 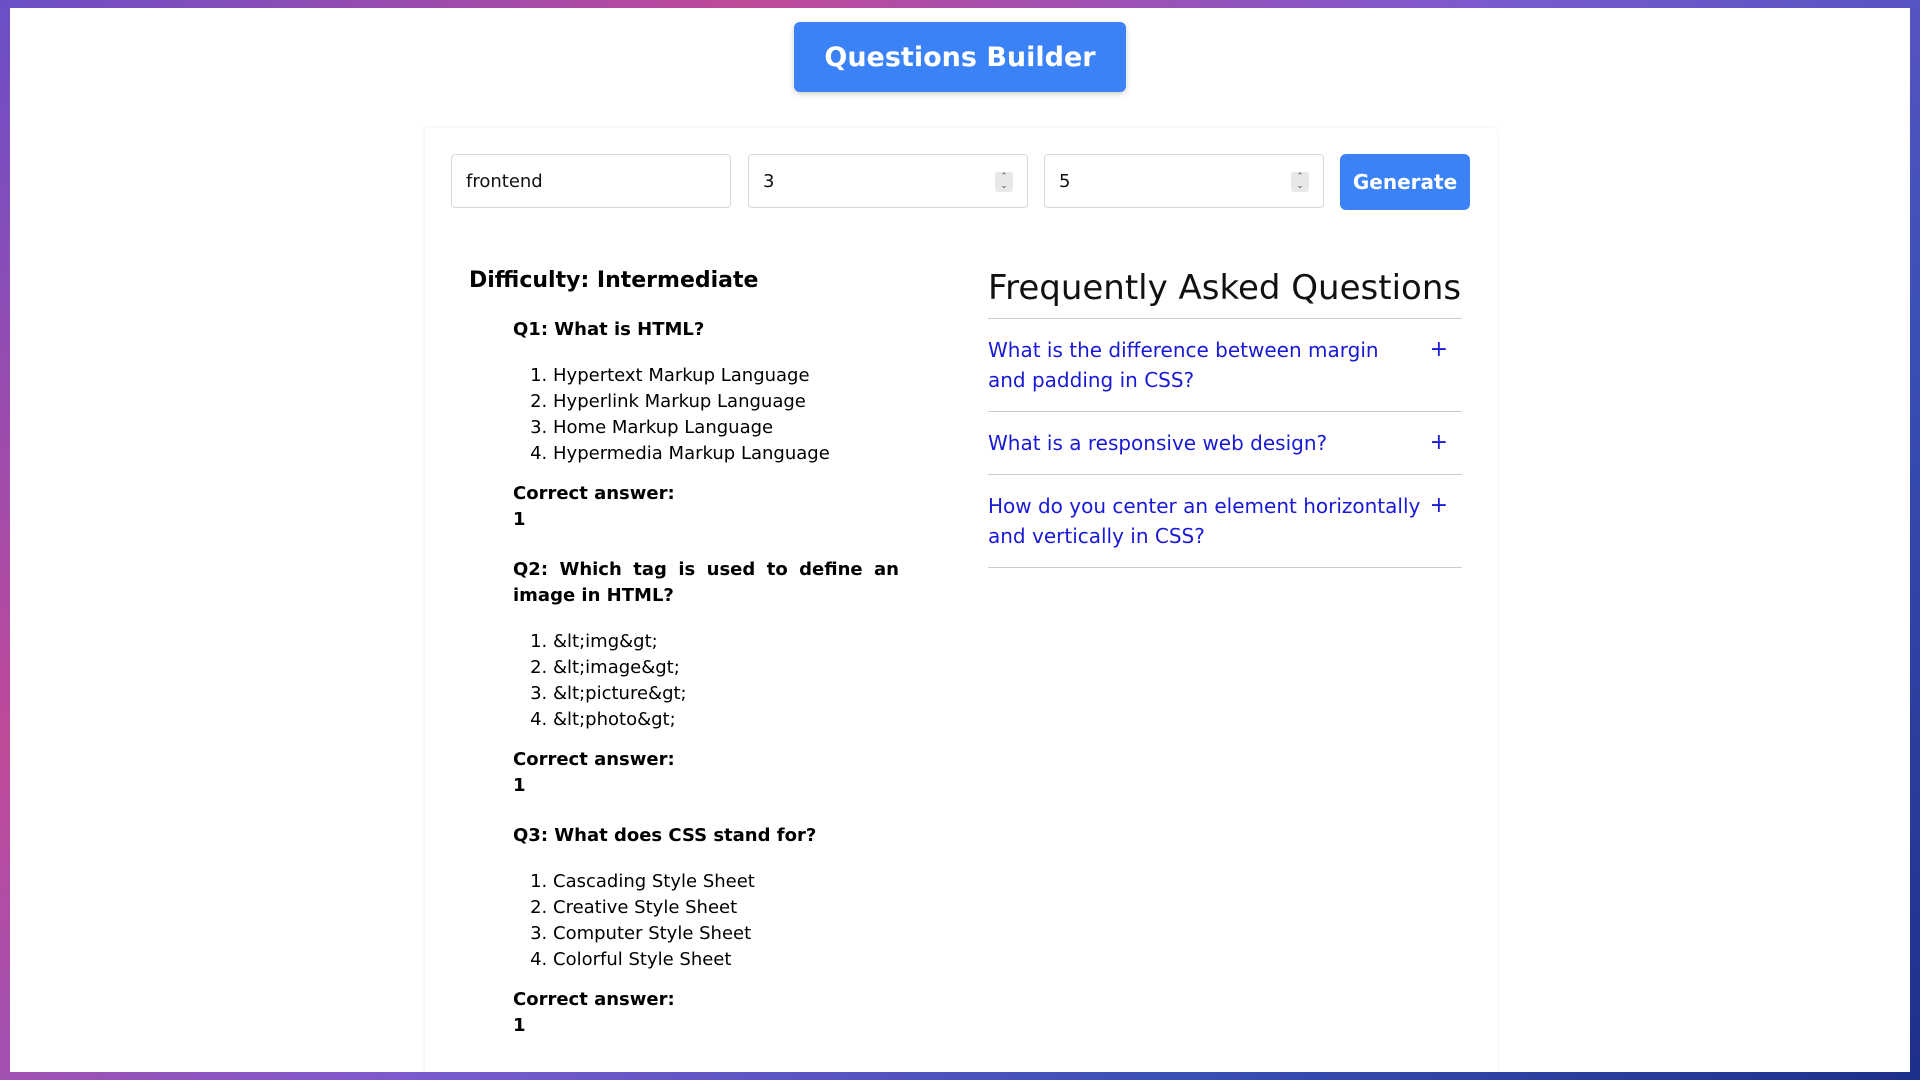 I want to click on difficulty-heading: Difficulty: Intermediate, so click(x=614, y=280).